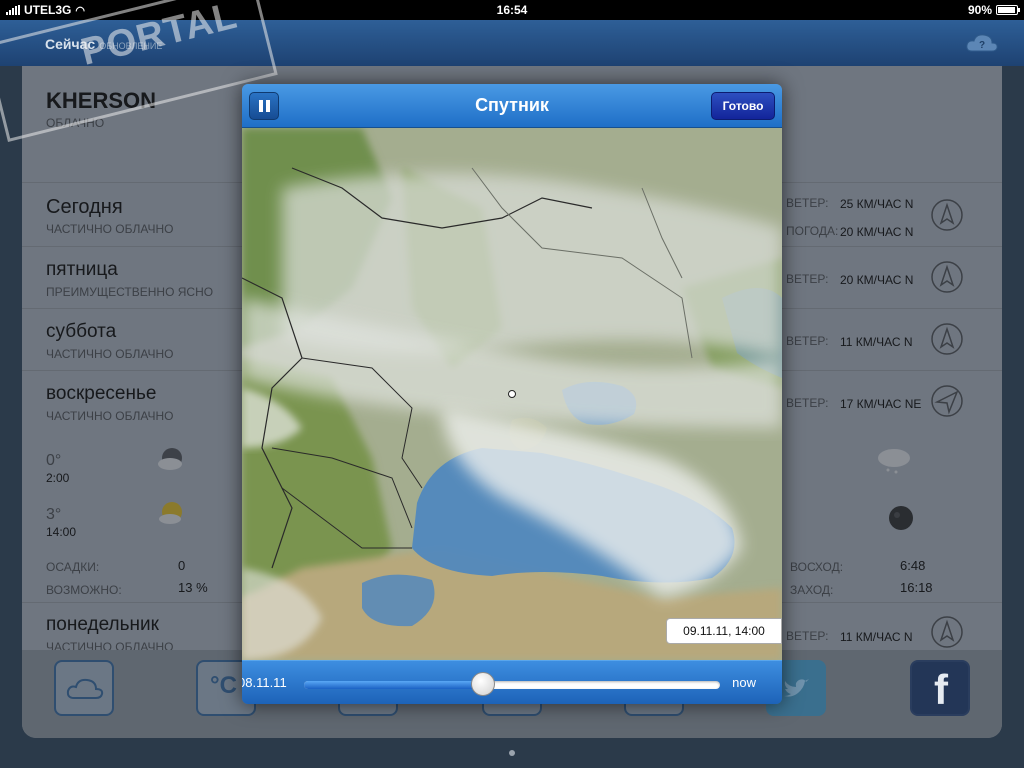 This screenshot has width=1024, height=768. What do you see at coordinates (877, 204) in the screenshot?
I see `wind-value: 25 КМ/ЧАС N` at bounding box center [877, 204].